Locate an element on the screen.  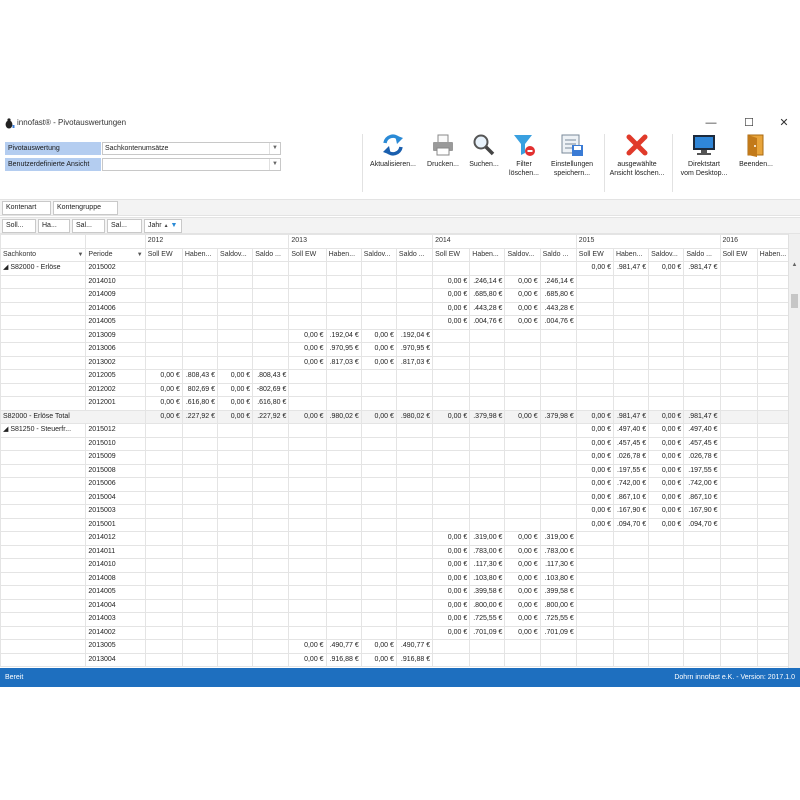
table-cell: .916,88 € is located at coordinates (414, 659).